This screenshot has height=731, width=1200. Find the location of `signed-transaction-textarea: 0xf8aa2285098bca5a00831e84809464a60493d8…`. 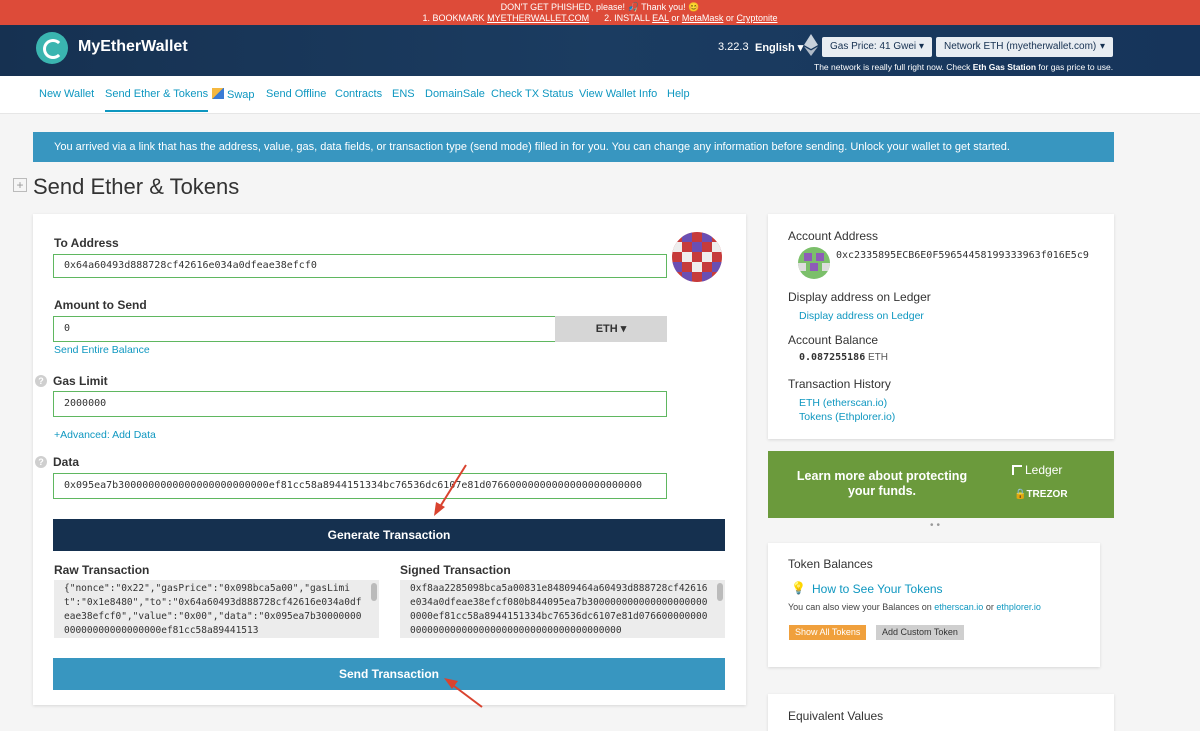

signed-transaction-textarea: 0xf8aa2285098bca5a00831e84809464a60493d8… is located at coordinates (562, 609).